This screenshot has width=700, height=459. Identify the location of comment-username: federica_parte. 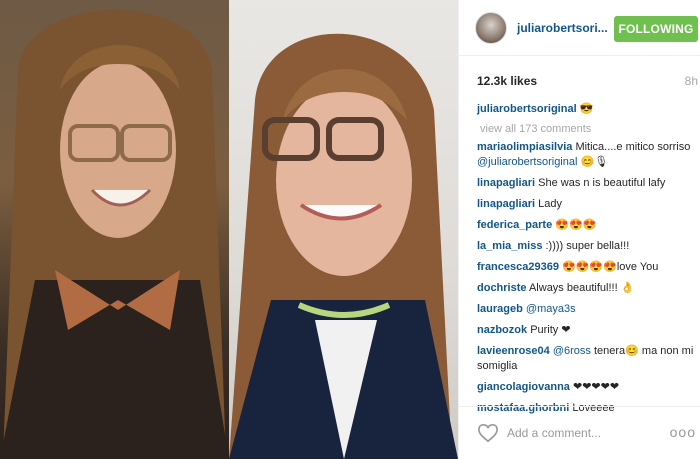
(514, 225).